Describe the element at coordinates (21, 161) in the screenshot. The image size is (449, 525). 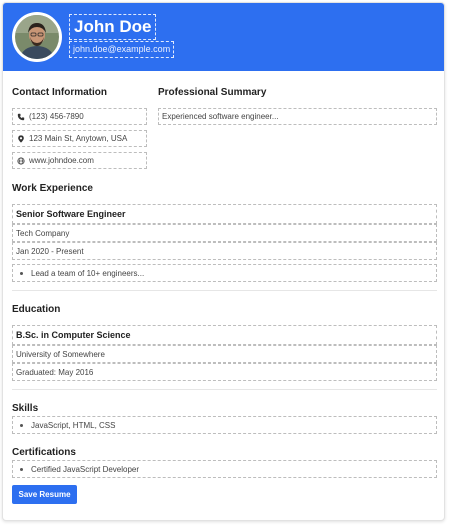
I see `globe-icon` at that location.